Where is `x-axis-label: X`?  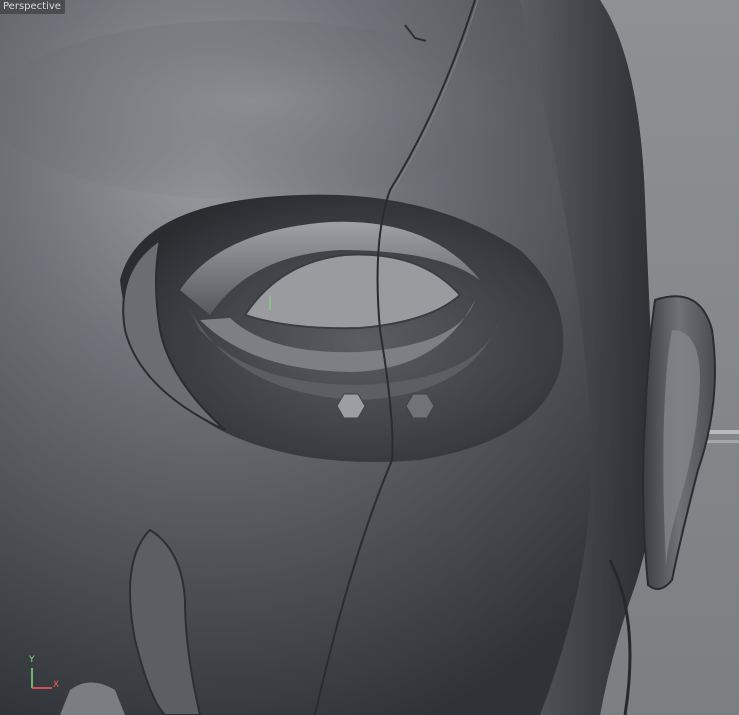 x-axis-label: X is located at coordinates (56, 685).